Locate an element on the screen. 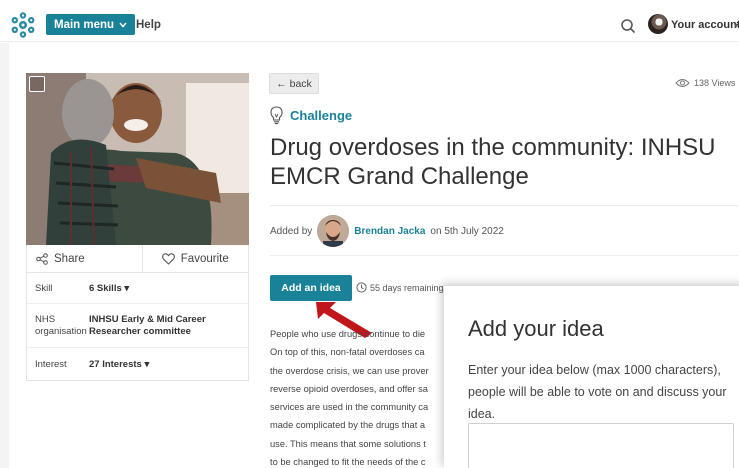 The height and width of the screenshot is (468, 739). eye-icon is located at coordinates (682, 83).